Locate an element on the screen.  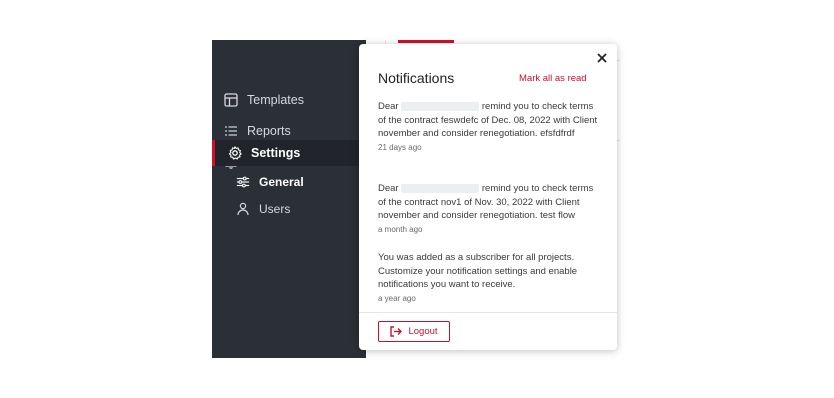
sliders-icon is located at coordinates (243, 182).